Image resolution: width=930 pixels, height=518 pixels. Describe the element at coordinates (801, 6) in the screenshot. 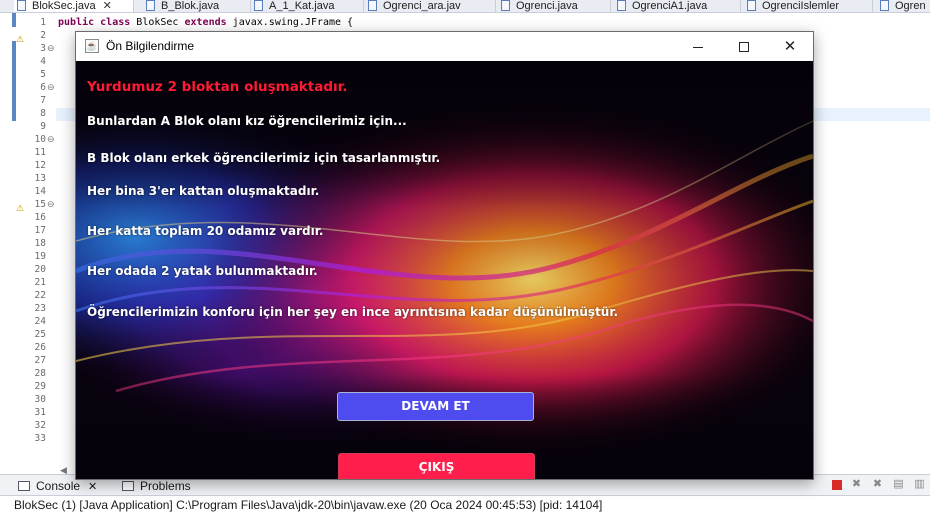

I see `editor-tab-label: OgrenciIslemler` at that location.